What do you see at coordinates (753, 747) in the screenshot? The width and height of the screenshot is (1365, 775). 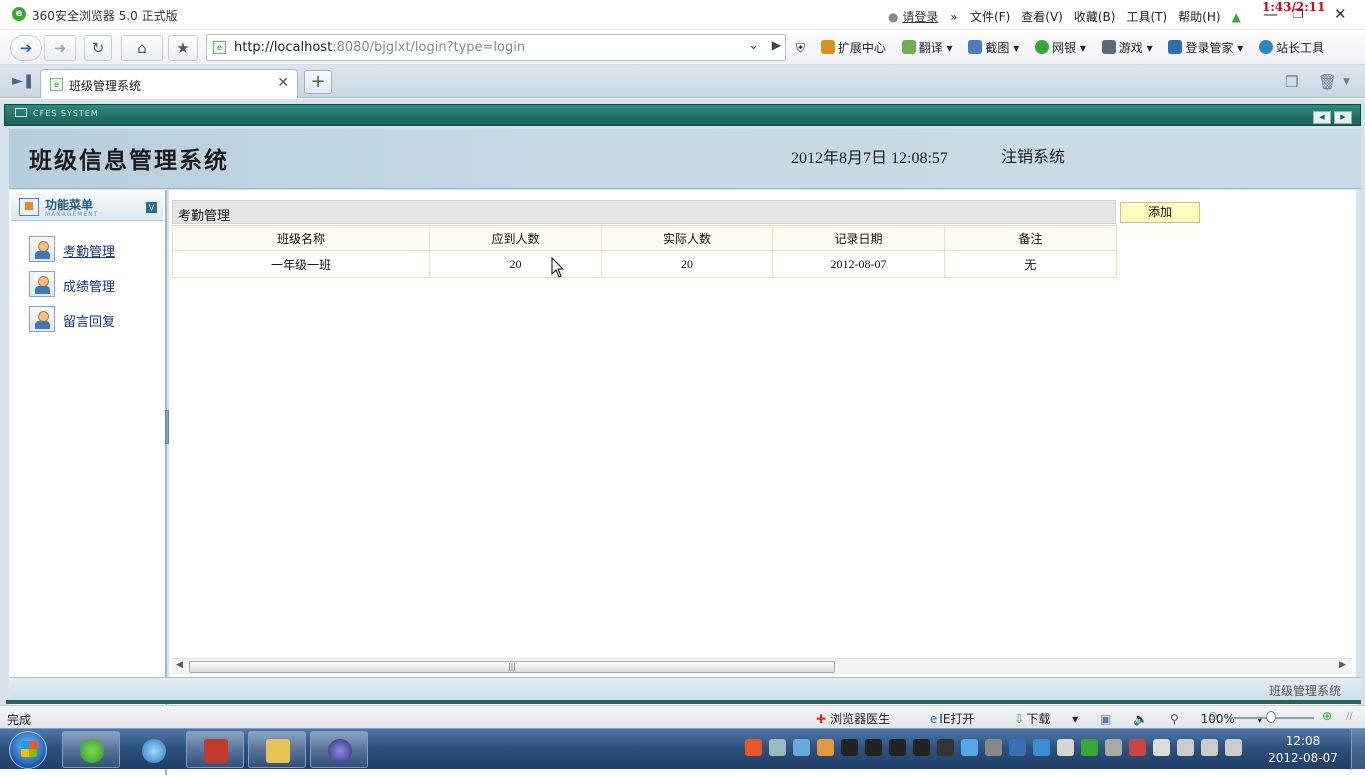 I see `sogou-icon` at bounding box center [753, 747].